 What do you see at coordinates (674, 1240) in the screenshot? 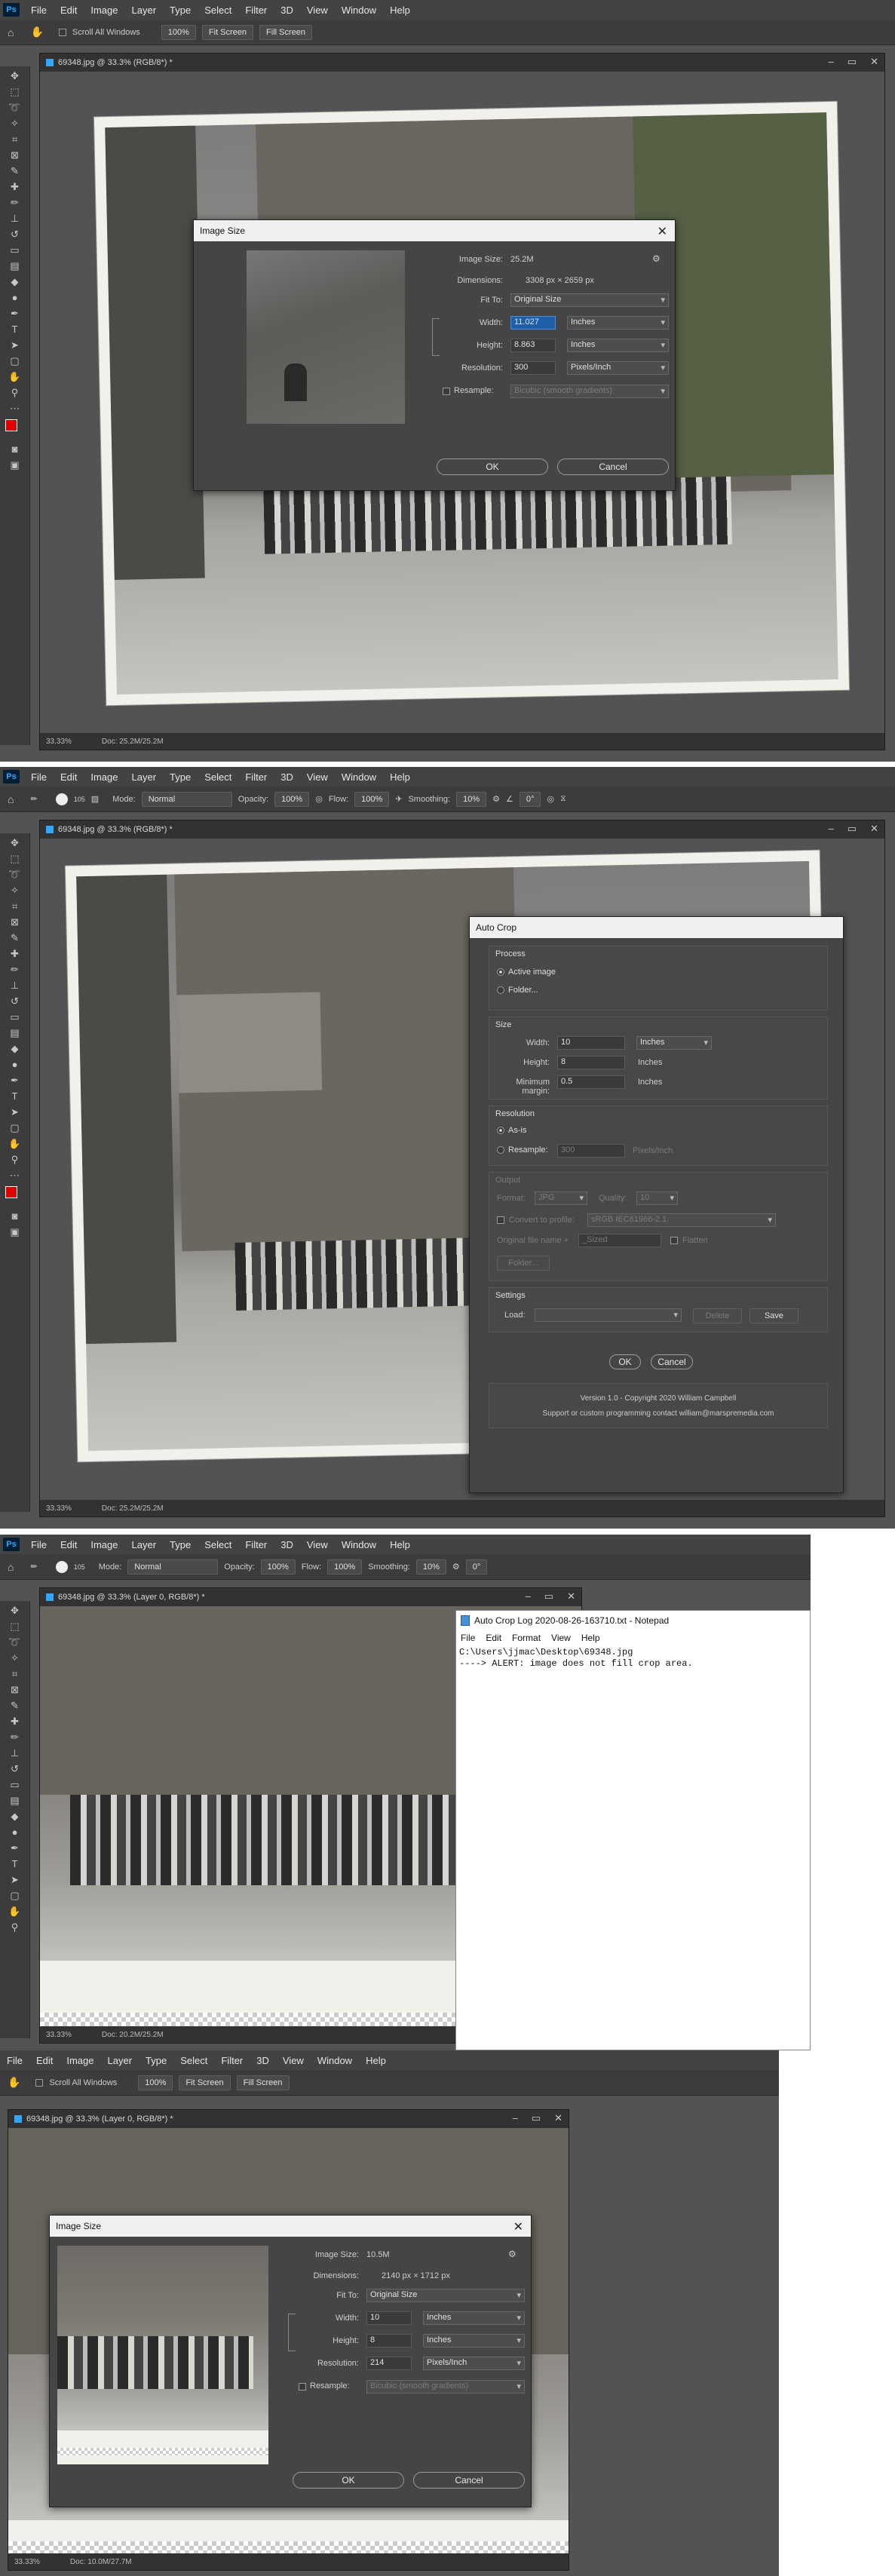
I see `flatten-checkbox` at bounding box center [674, 1240].